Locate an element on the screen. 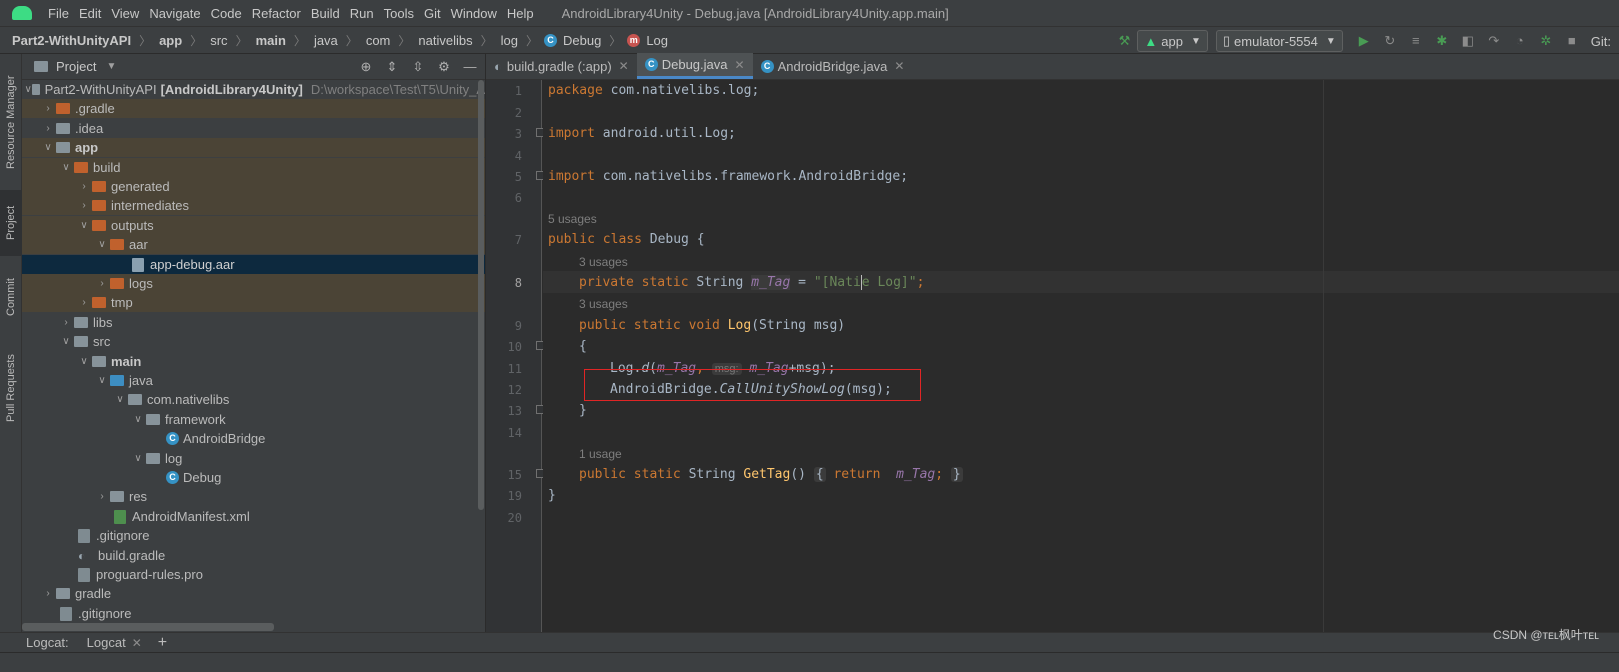 This screenshot has height=672, width=1619. build-hammer-icon: ⚒ is located at coordinates (1124, 41).